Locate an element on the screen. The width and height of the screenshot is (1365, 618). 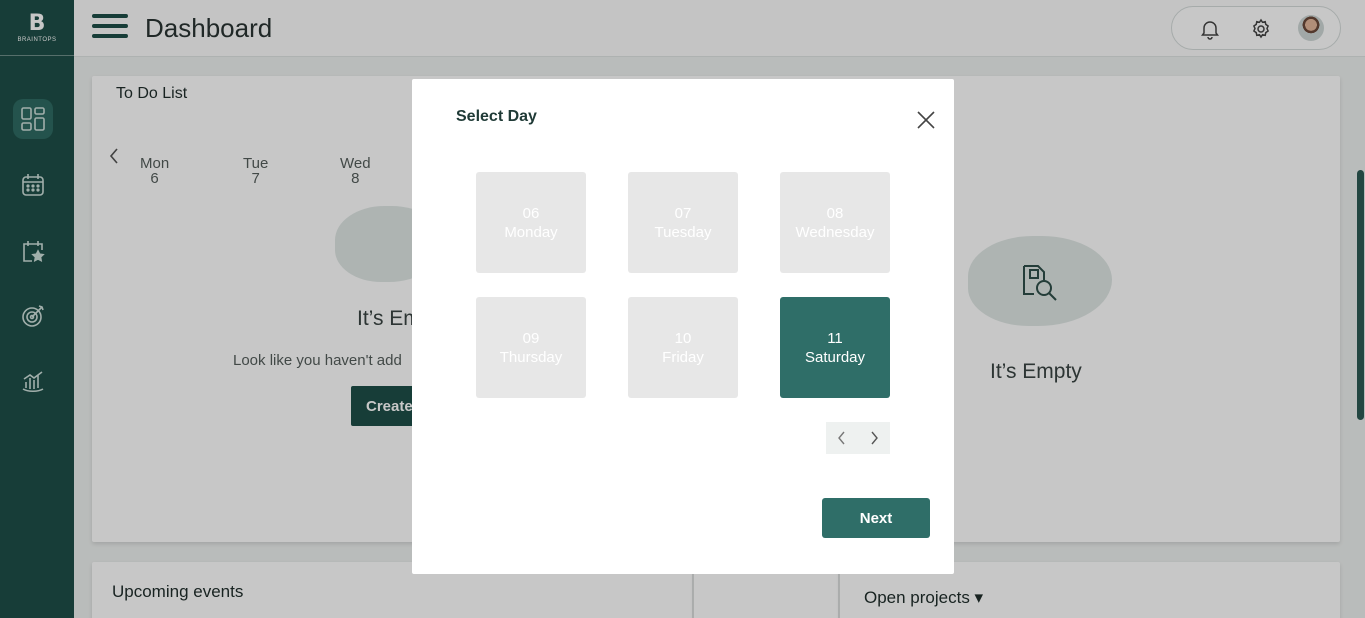
day-tile-wednesday: 08 Wednesday is located at coordinates (835, 222).